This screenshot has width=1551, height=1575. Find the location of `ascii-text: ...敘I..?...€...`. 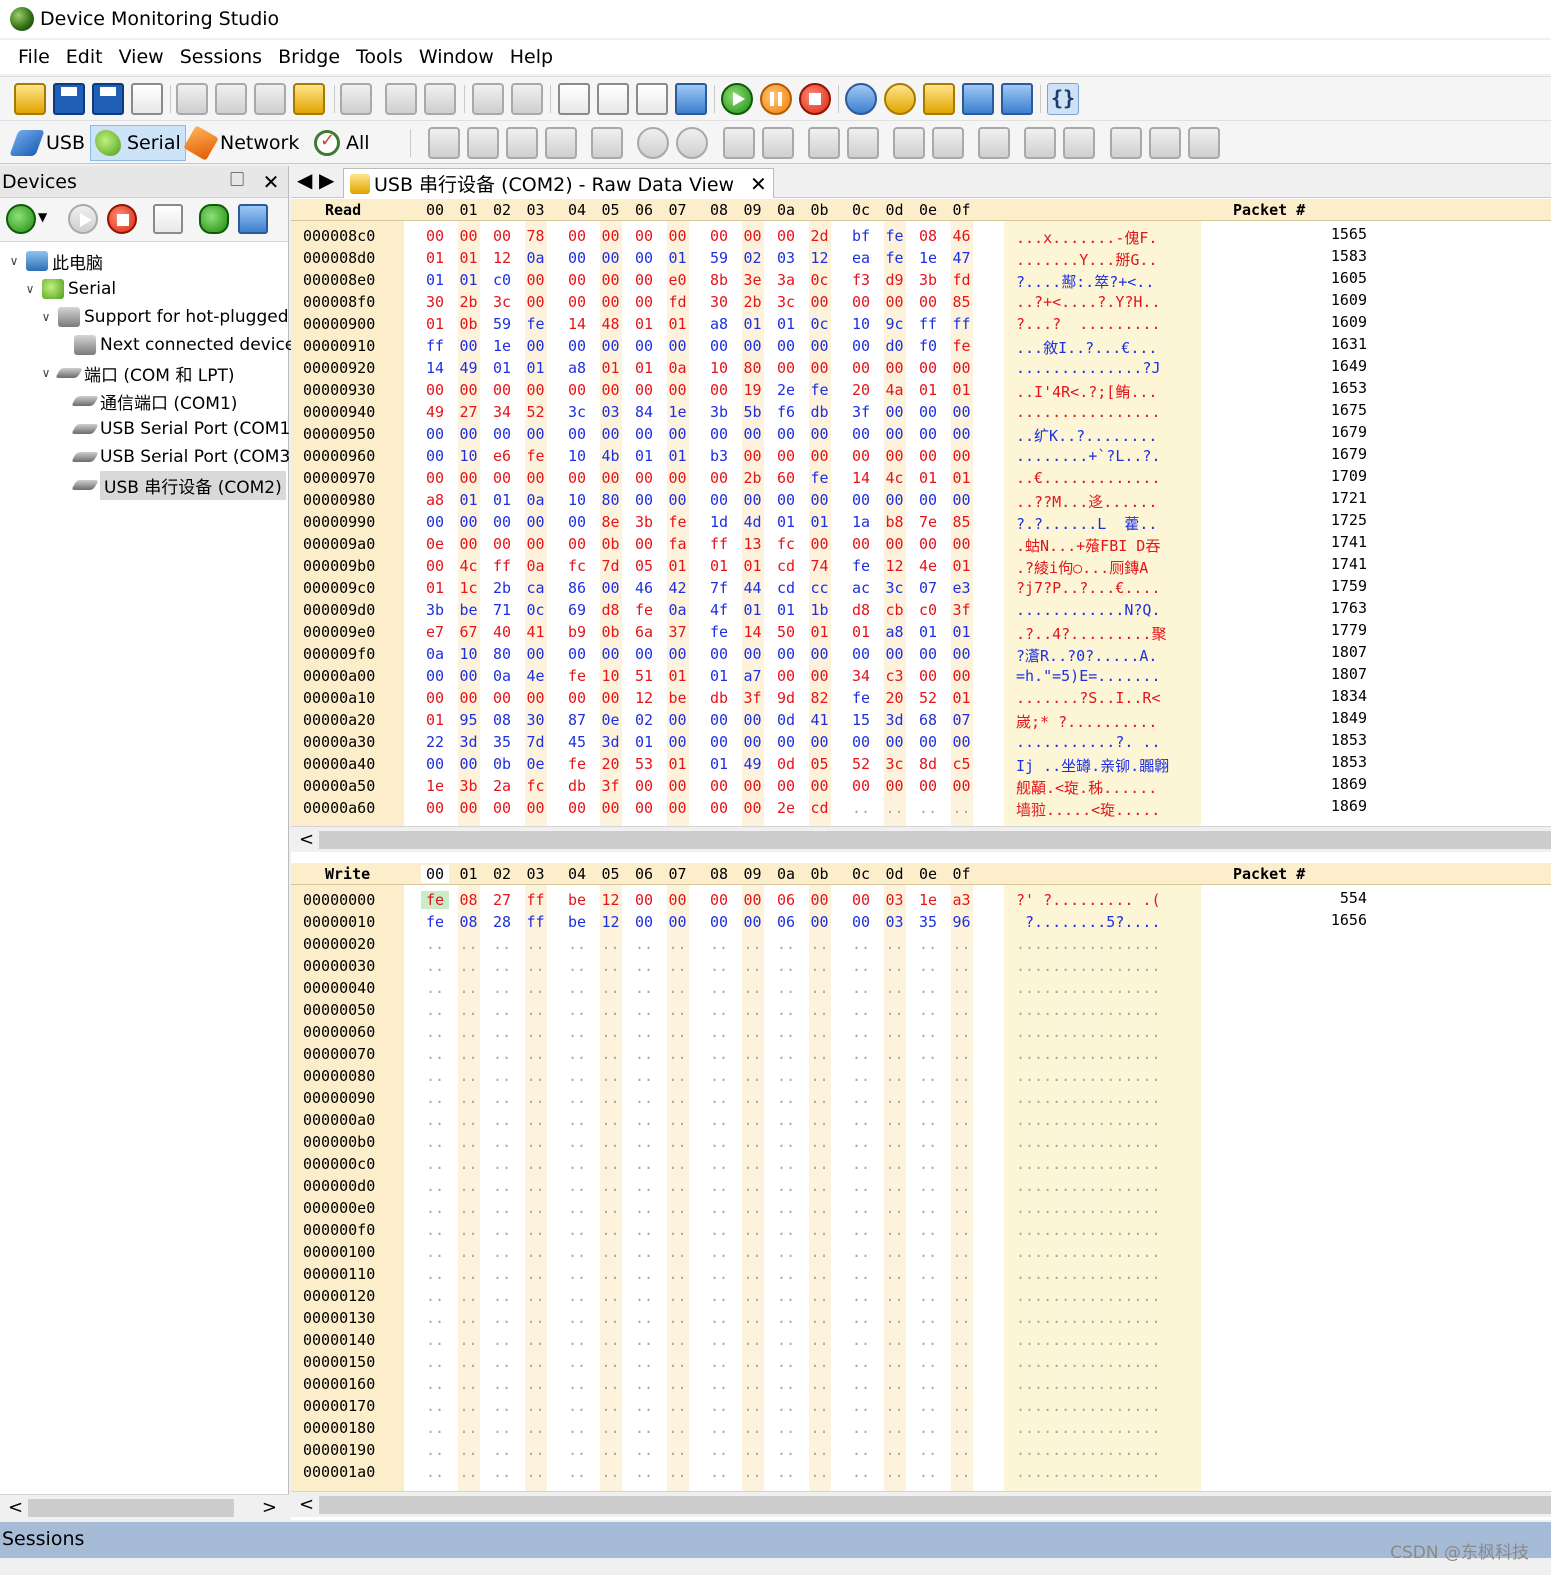

ascii-text: ...敘I..?...€... is located at coordinates (1108, 347).